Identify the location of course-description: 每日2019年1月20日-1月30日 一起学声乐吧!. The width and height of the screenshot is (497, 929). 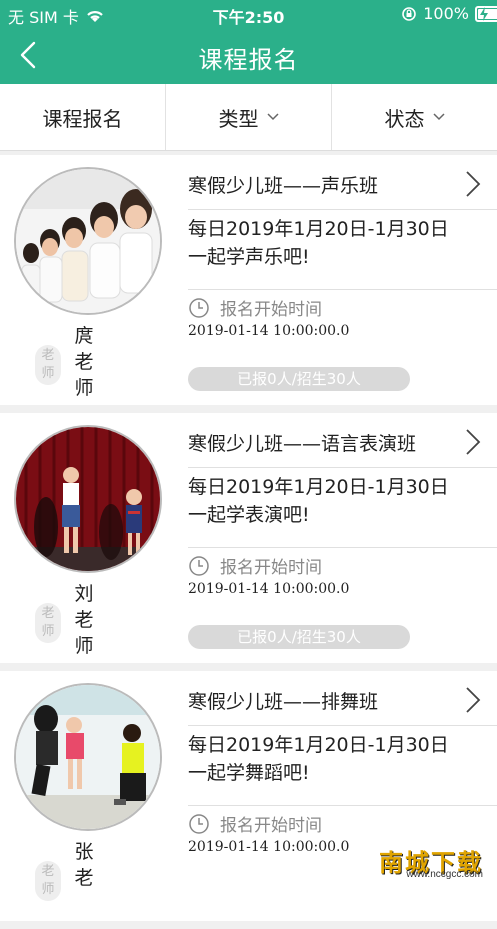
(318, 243).